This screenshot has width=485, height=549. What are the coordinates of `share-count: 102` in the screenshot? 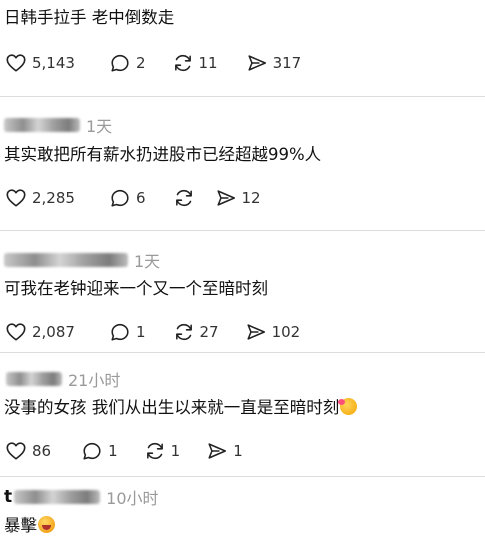 It's located at (286, 332).